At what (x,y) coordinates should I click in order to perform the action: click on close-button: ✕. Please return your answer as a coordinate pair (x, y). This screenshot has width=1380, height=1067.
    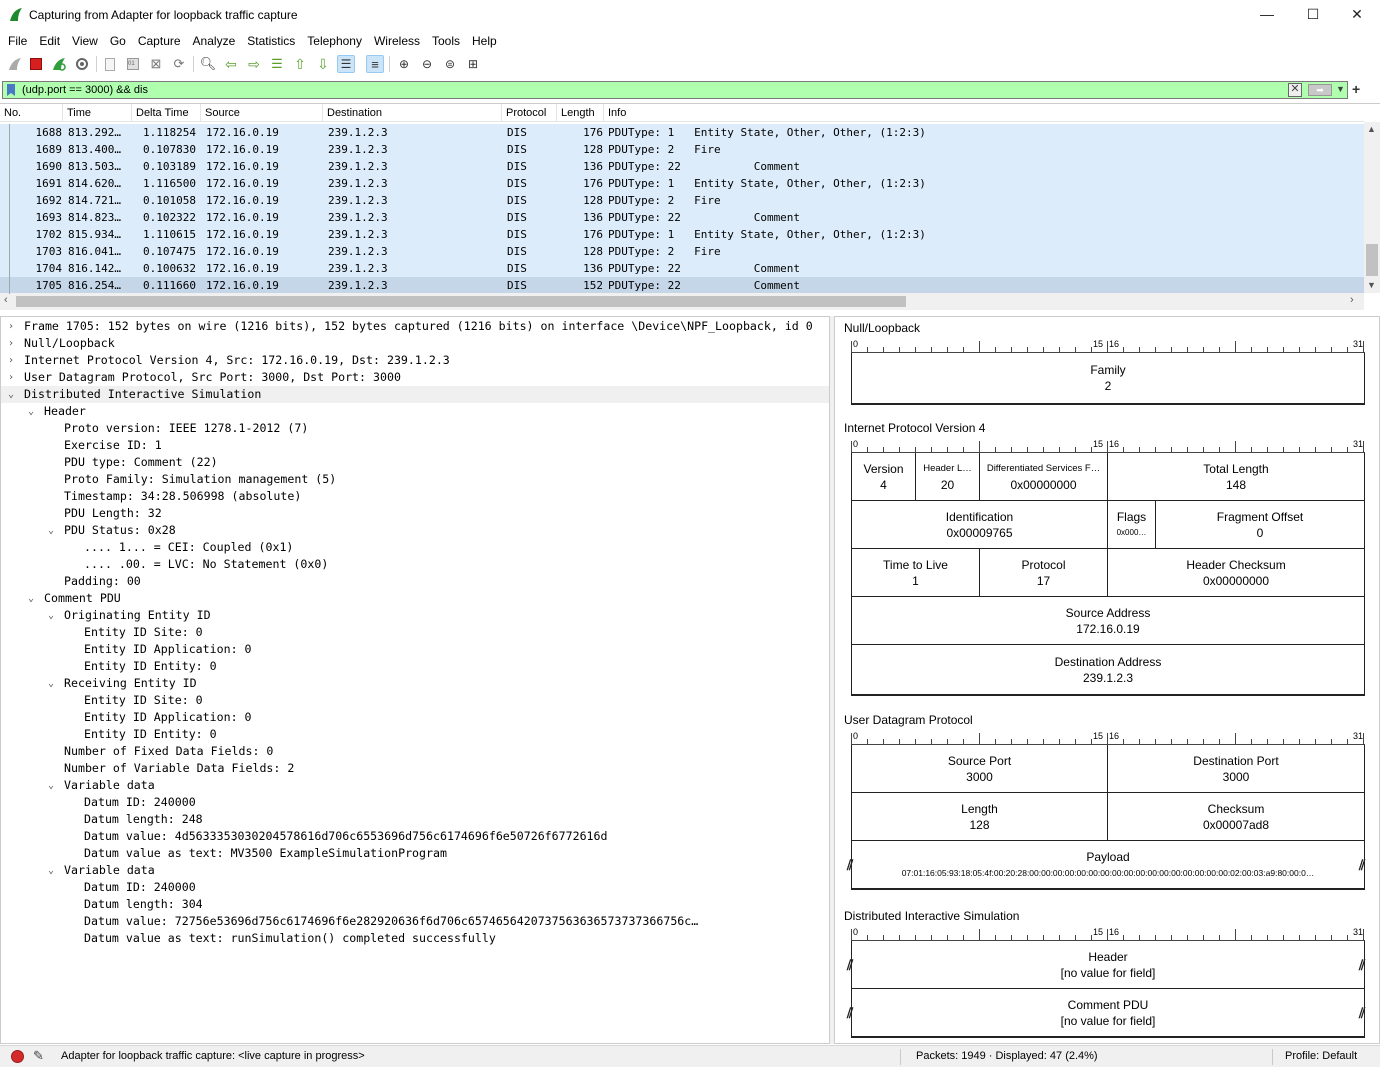
    Looking at the image, I should click on (1357, 15).